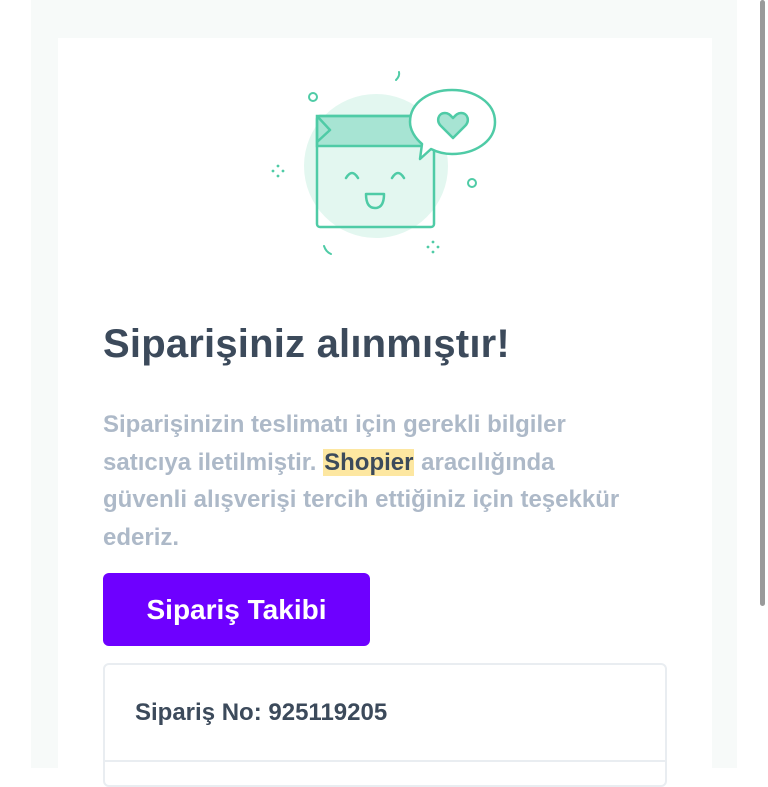 This screenshot has height=787, width=768. I want to click on gift-box-icon, so click(384, 163).